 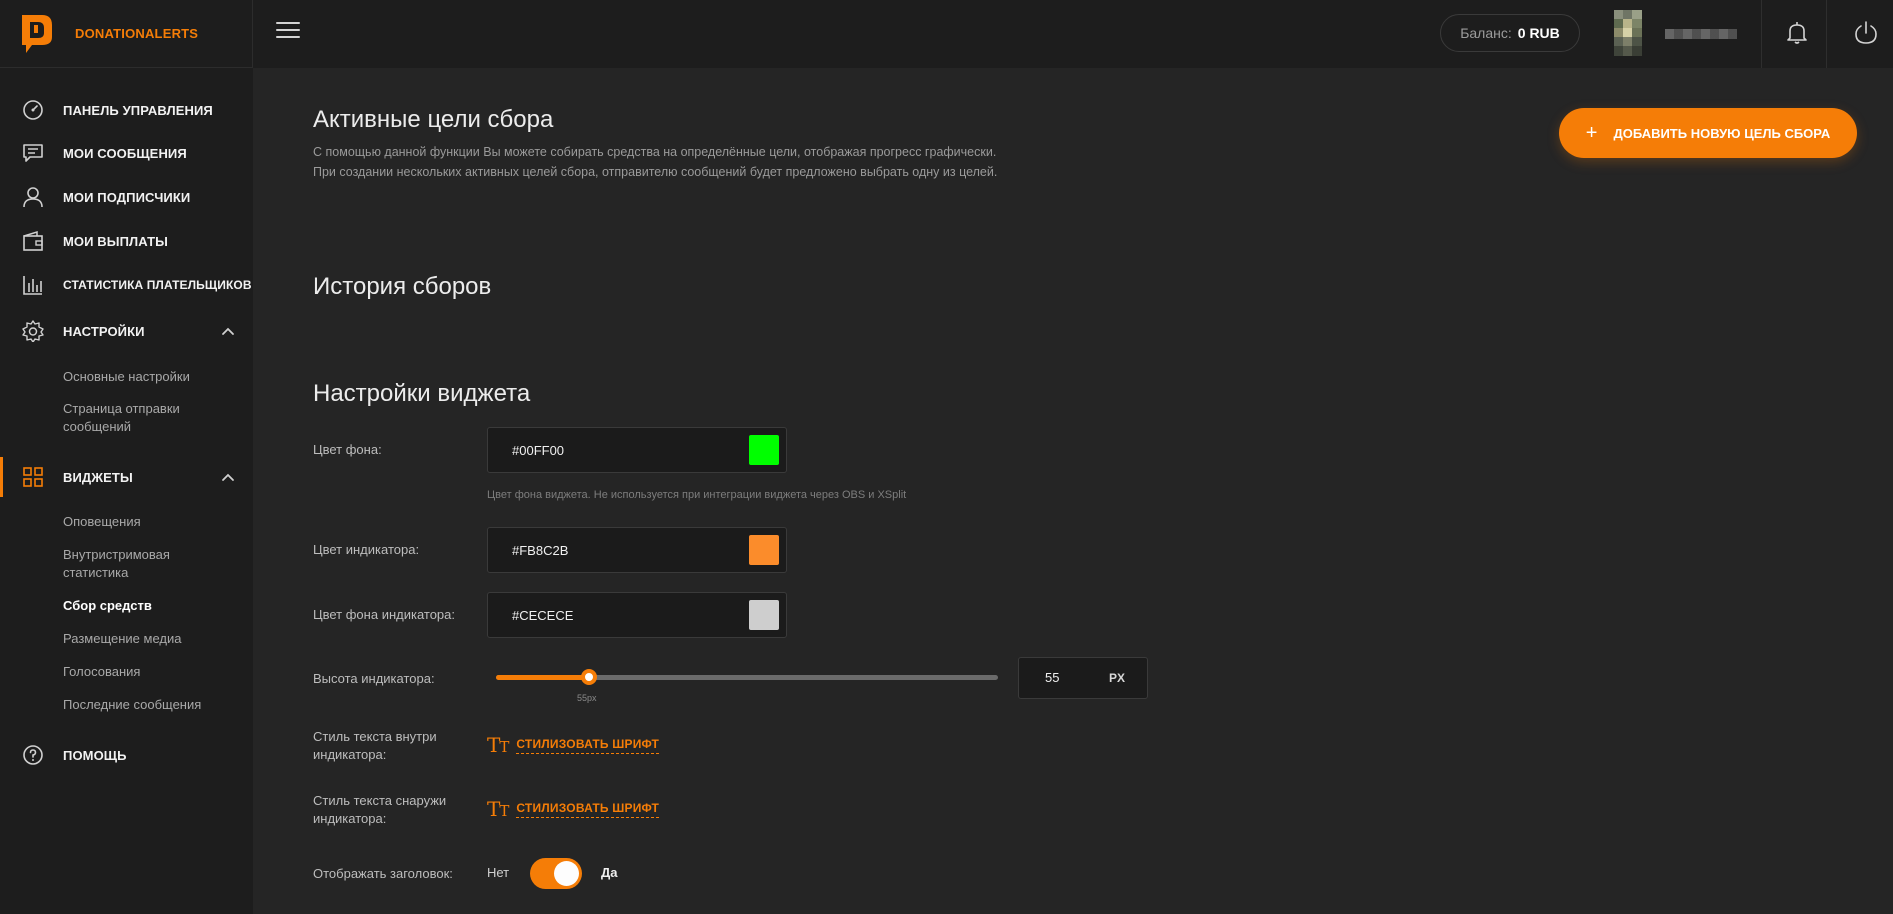 I want to click on help-icon, so click(x=33, y=755).